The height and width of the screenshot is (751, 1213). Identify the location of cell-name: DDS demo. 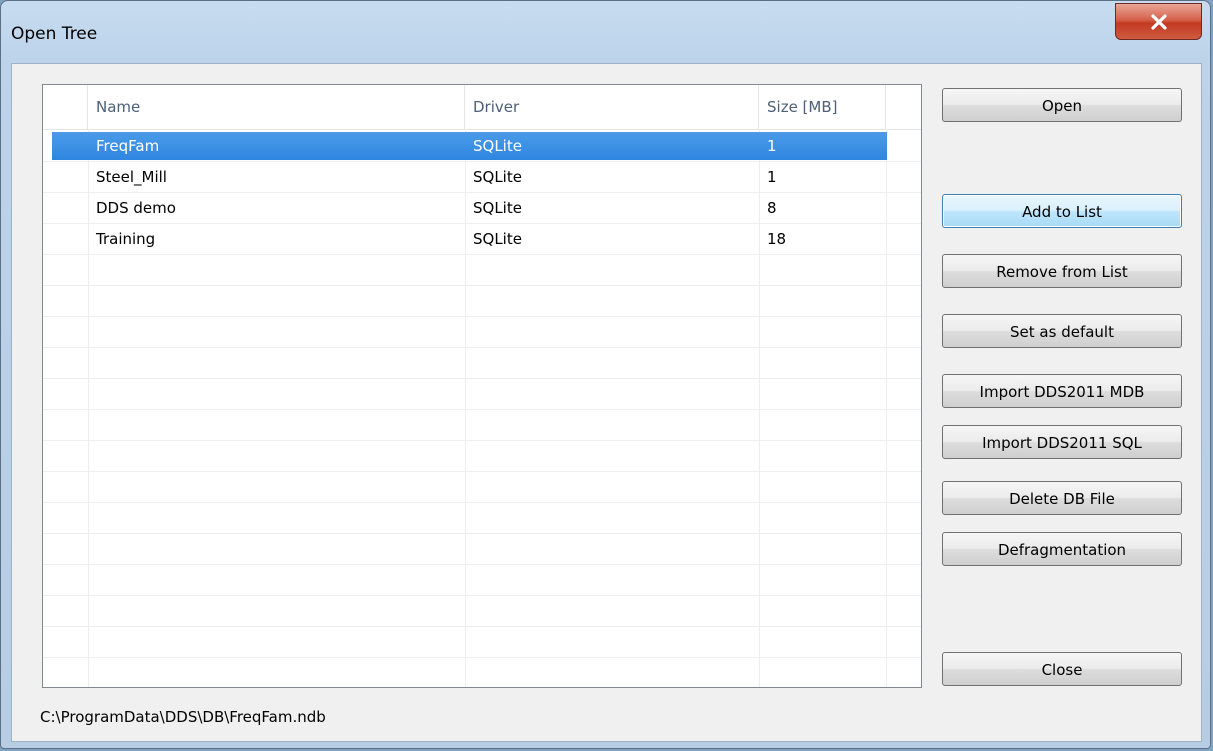
(136, 208).